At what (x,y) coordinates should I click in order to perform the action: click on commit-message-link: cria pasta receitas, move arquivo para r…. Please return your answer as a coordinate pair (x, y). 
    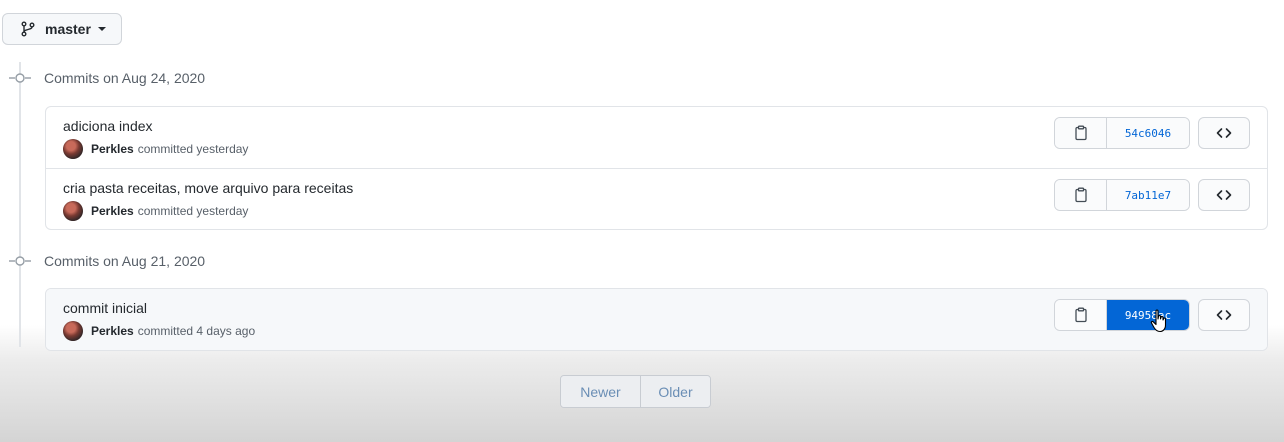
    Looking at the image, I should click on (208, 188).